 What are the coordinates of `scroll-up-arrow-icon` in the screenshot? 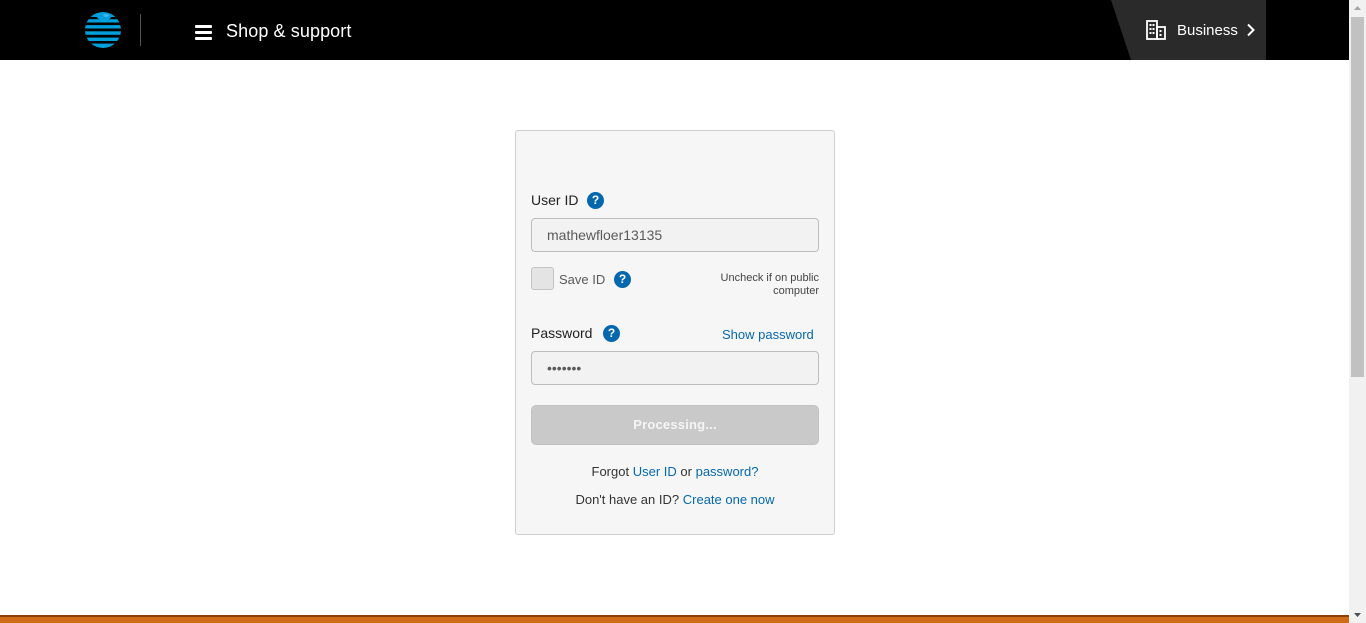 It's located at (1357, 8).